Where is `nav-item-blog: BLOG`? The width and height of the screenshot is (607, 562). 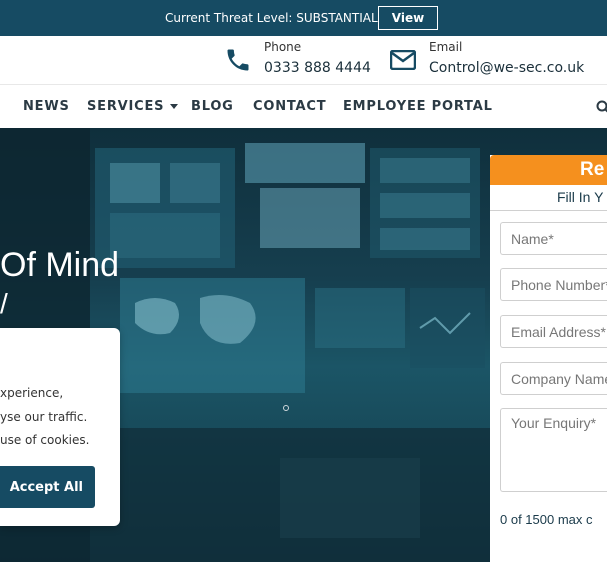 nav-item-blog: BLOG is located at coordinates (212, 106).